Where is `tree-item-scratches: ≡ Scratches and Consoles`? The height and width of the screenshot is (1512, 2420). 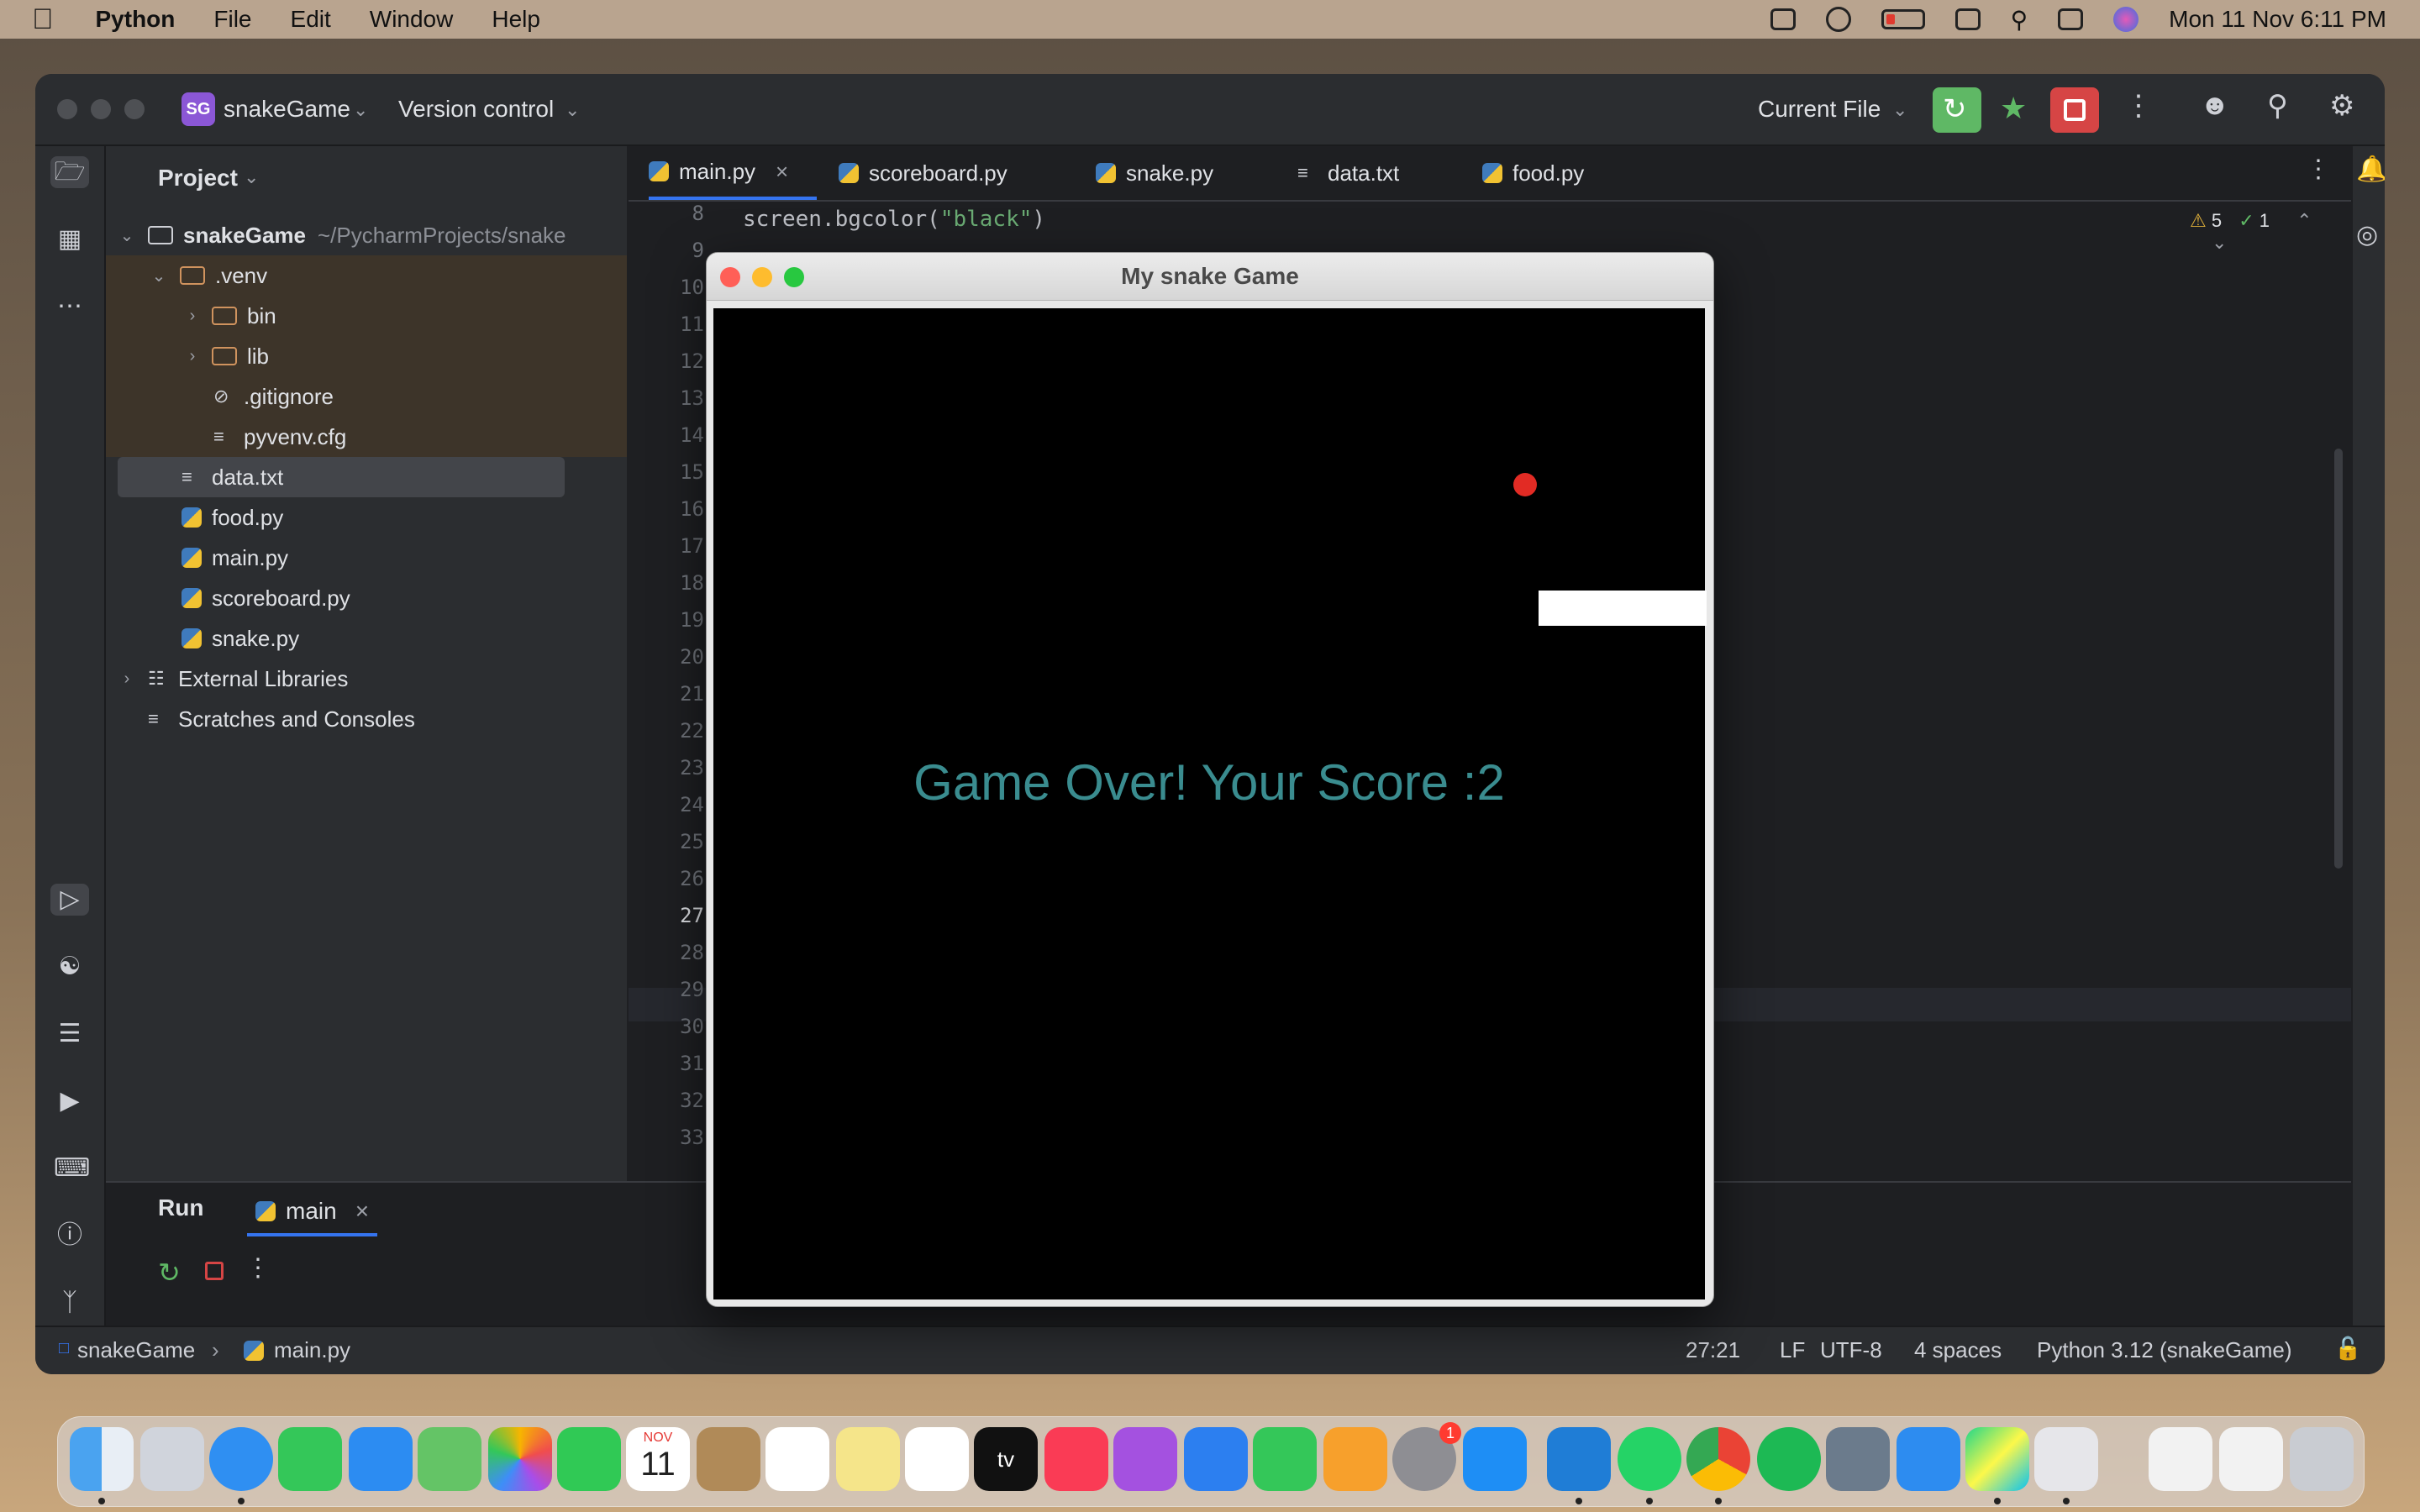
tree-item-scratches: ≡ Scratches and Consoles is located at coordinates (367, 719).